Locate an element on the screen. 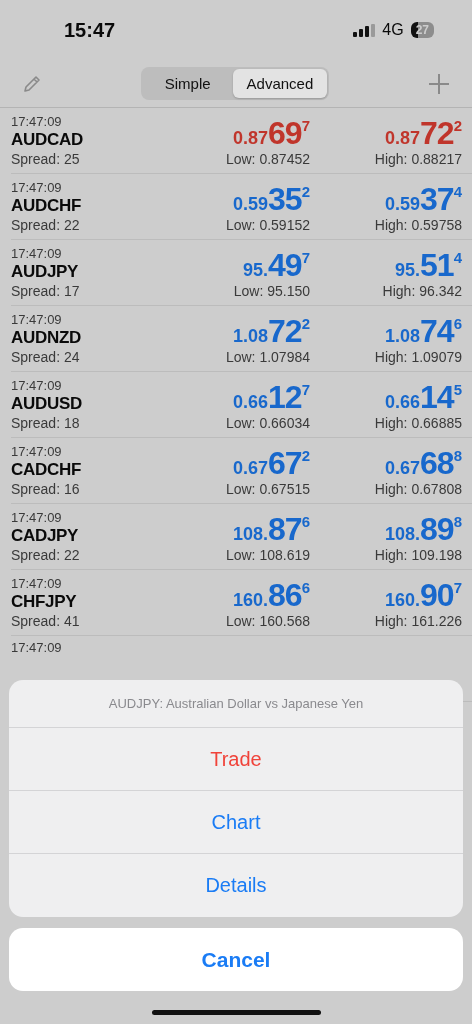 This screenshot has height=1024, width=472. spread-label: Spread: 18 is located at coordinates (46, 423).